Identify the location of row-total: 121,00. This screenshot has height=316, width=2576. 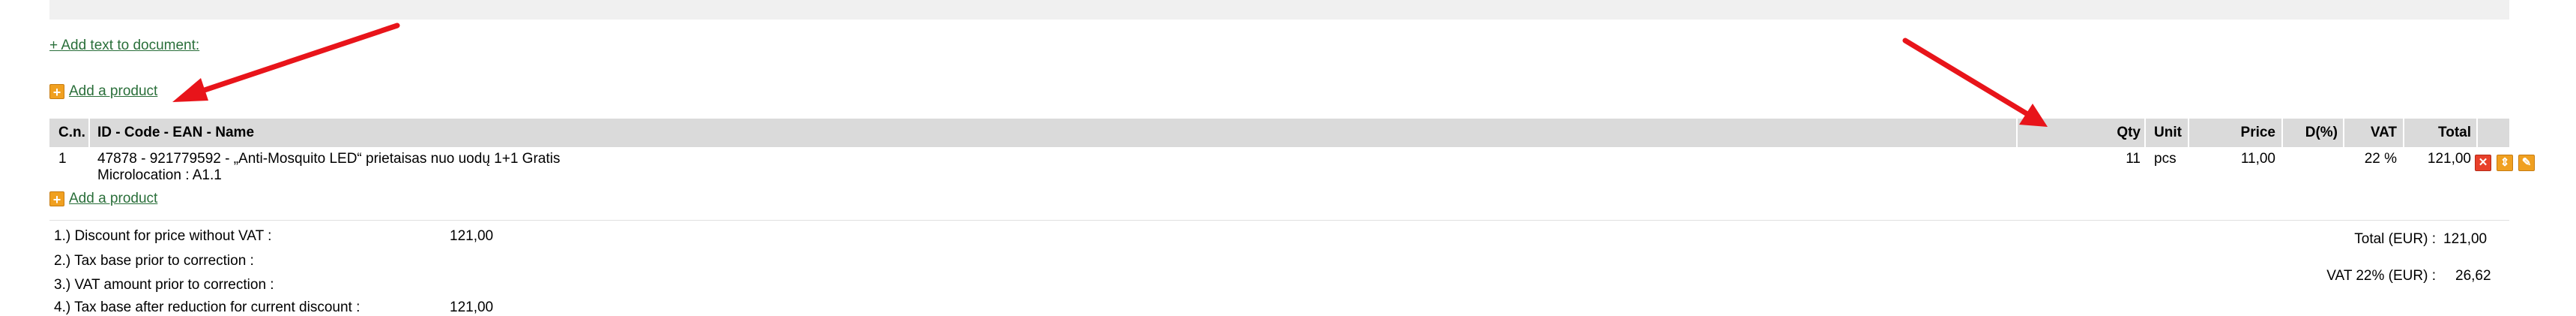
(2449, 159).